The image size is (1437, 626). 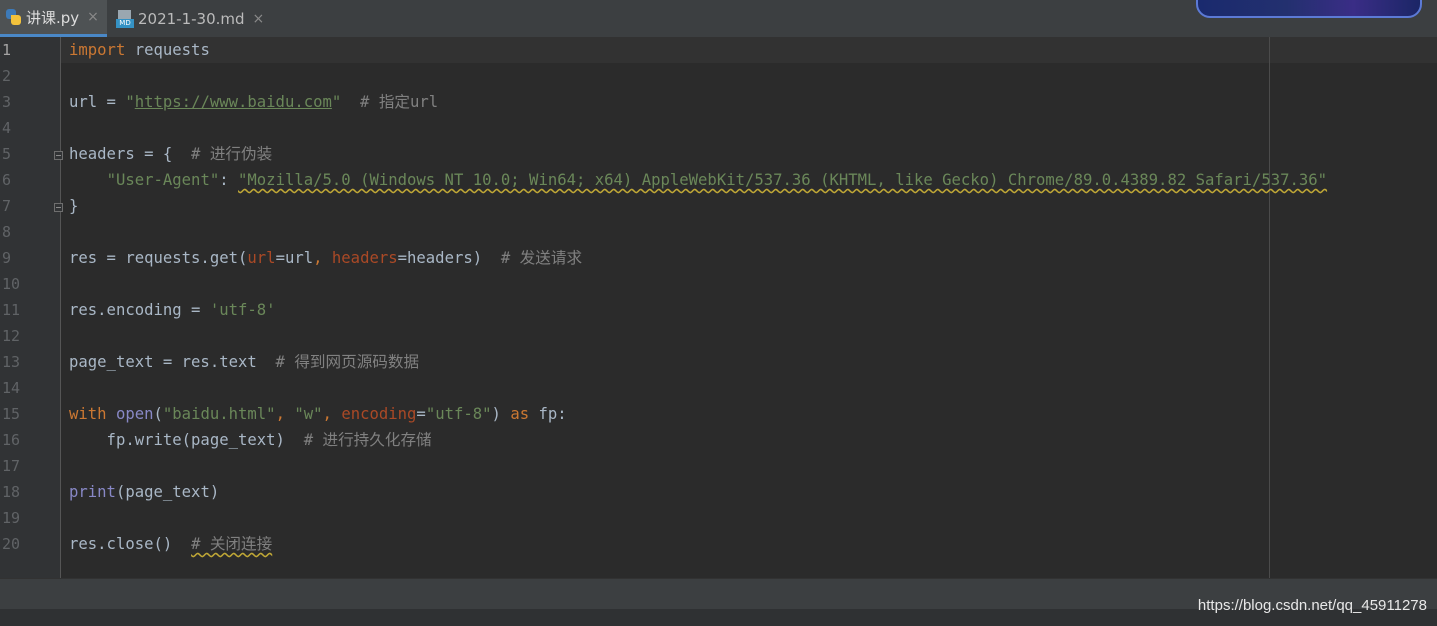 What do you see at coordinates (244, 362) in the screenshot?
I see `code-line-13: page_text = res.text # 得到网页源码数据` at bounding box center [244, 362].